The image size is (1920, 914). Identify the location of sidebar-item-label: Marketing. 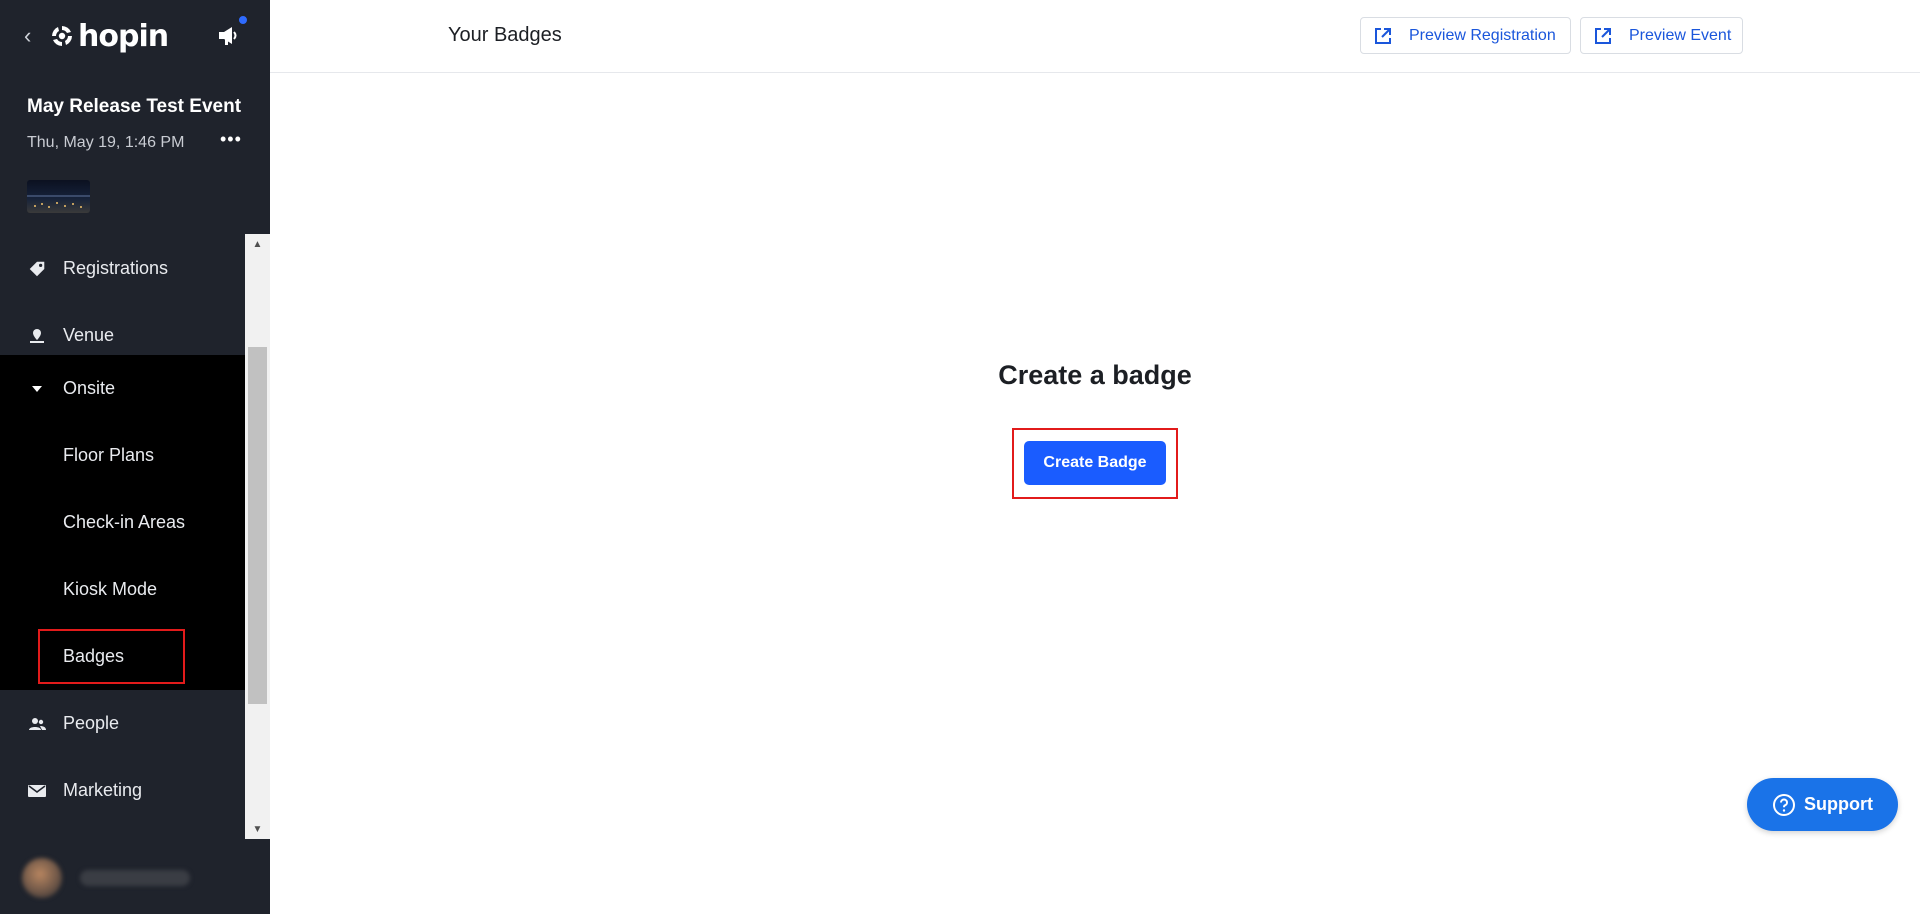
(103, 790).